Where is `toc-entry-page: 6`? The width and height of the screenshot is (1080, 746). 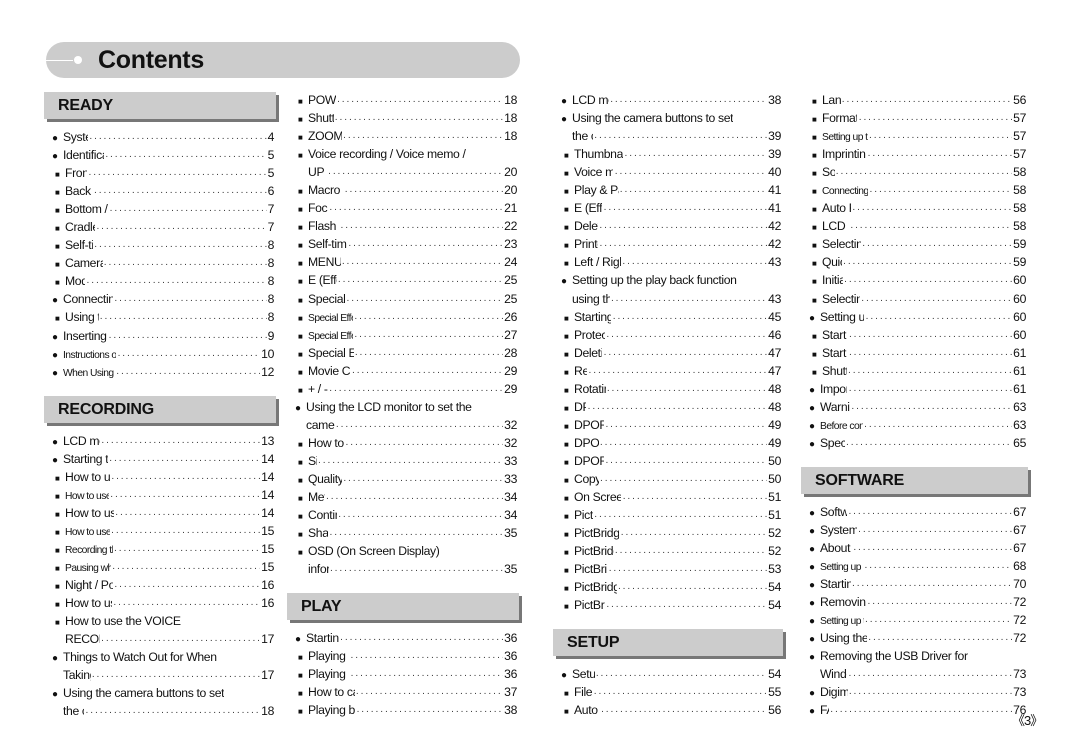
toc-entry-page: 6 is located at coordinates (271, 191).